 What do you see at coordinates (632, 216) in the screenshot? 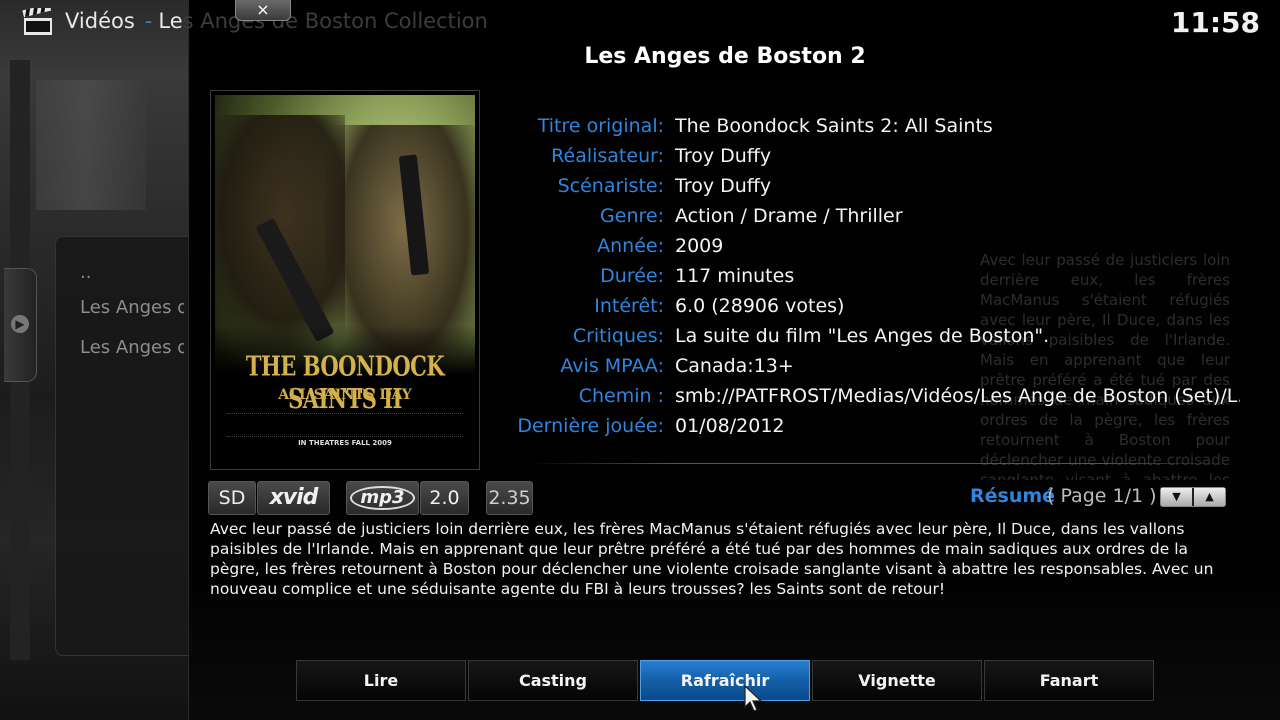
I see `info-label: Genre:` at bounding box center [632, 216].